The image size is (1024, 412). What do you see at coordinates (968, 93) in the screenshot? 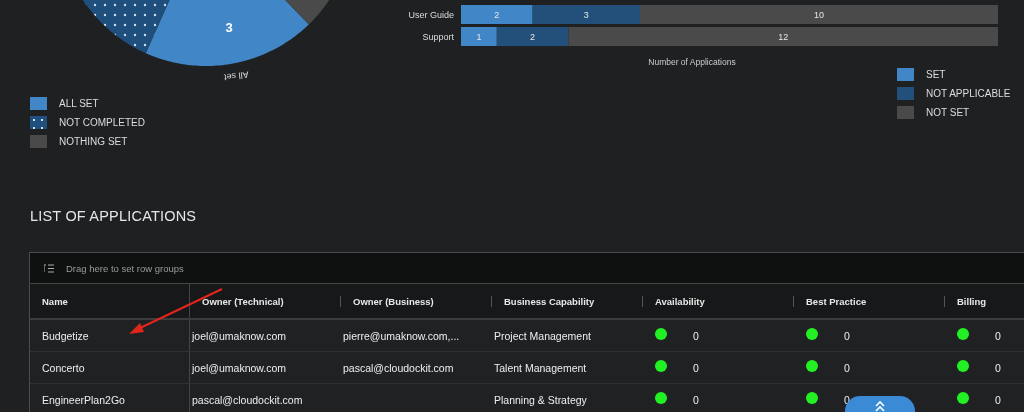
I see `legend-label: NOT APPLICABLE` at bounding box center [968, 93].